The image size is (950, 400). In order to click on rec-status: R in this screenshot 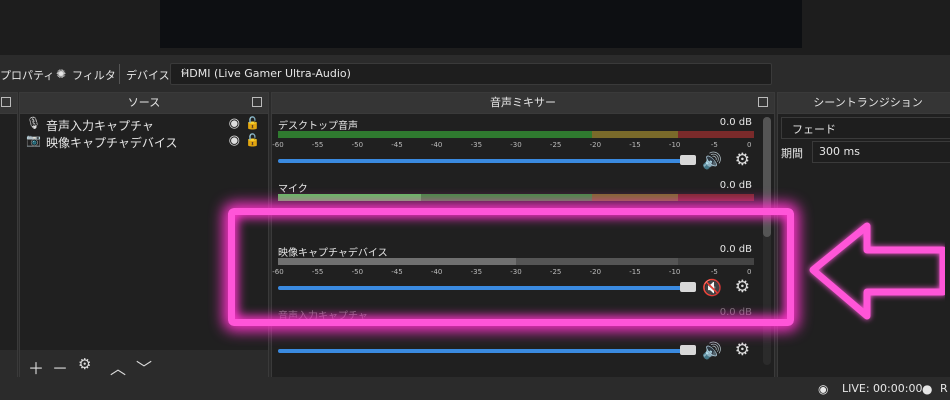, I will do `click(944, 388)`.